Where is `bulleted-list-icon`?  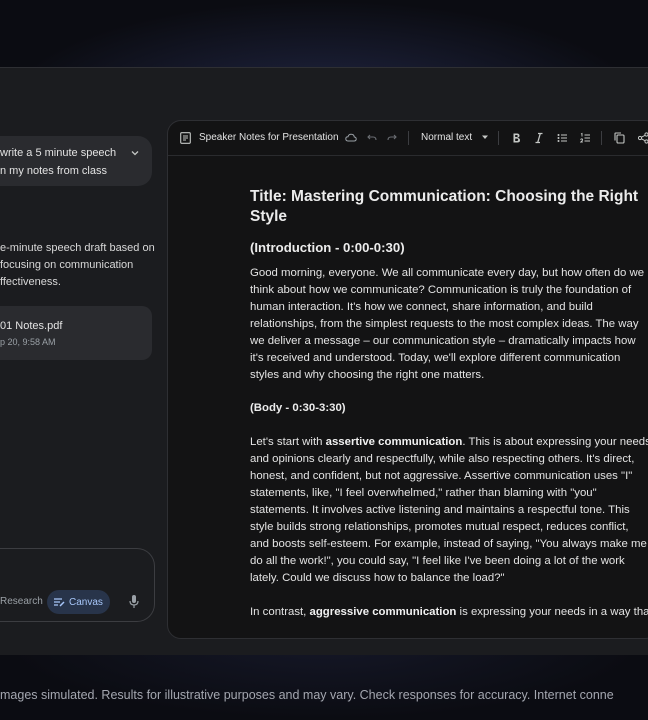 bulleted-list-icon is located at coordinates (562, 138).